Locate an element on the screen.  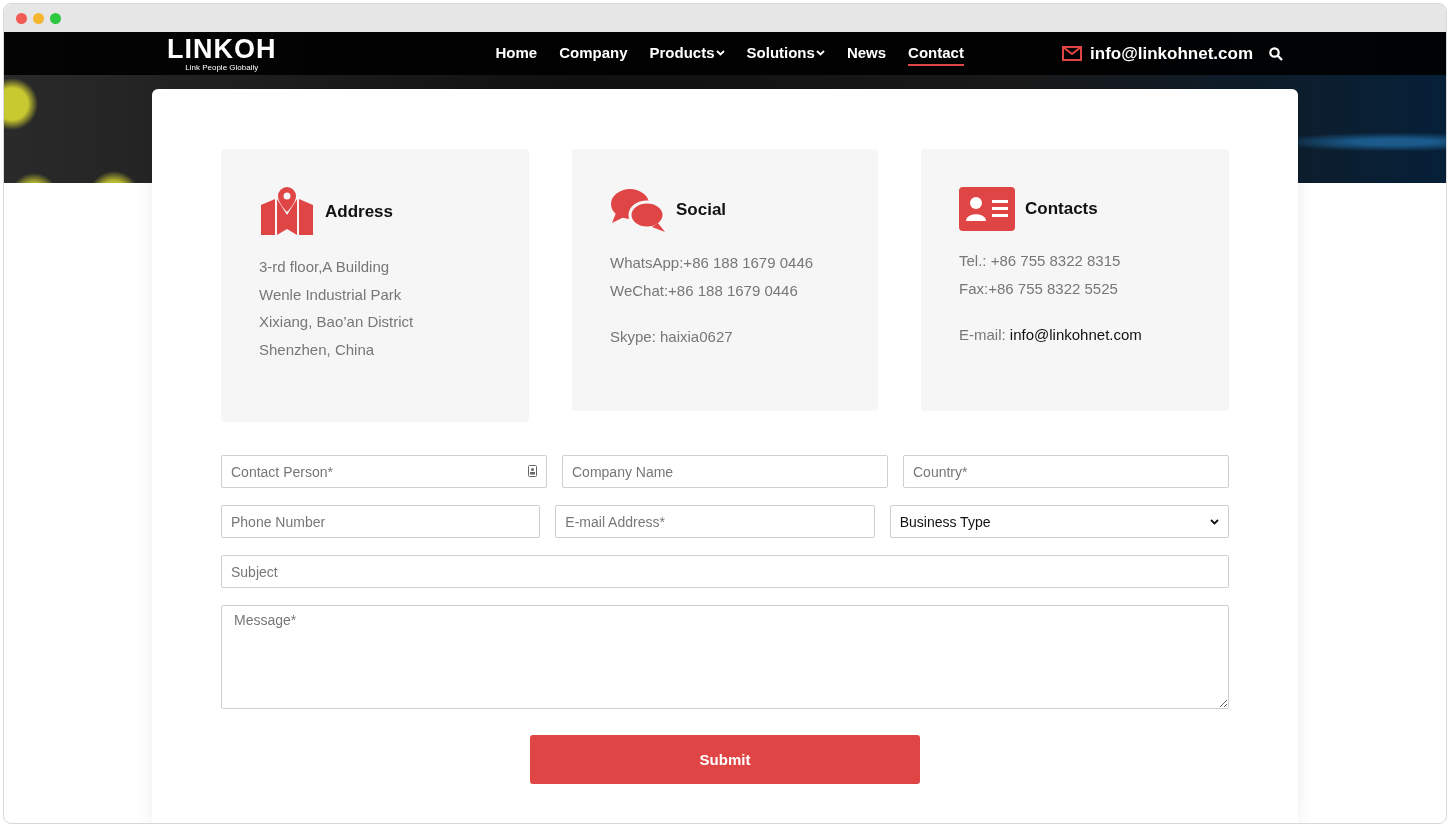
info-line: E-mail: info@linkohnet.com is located at coordinates (1051, 335).